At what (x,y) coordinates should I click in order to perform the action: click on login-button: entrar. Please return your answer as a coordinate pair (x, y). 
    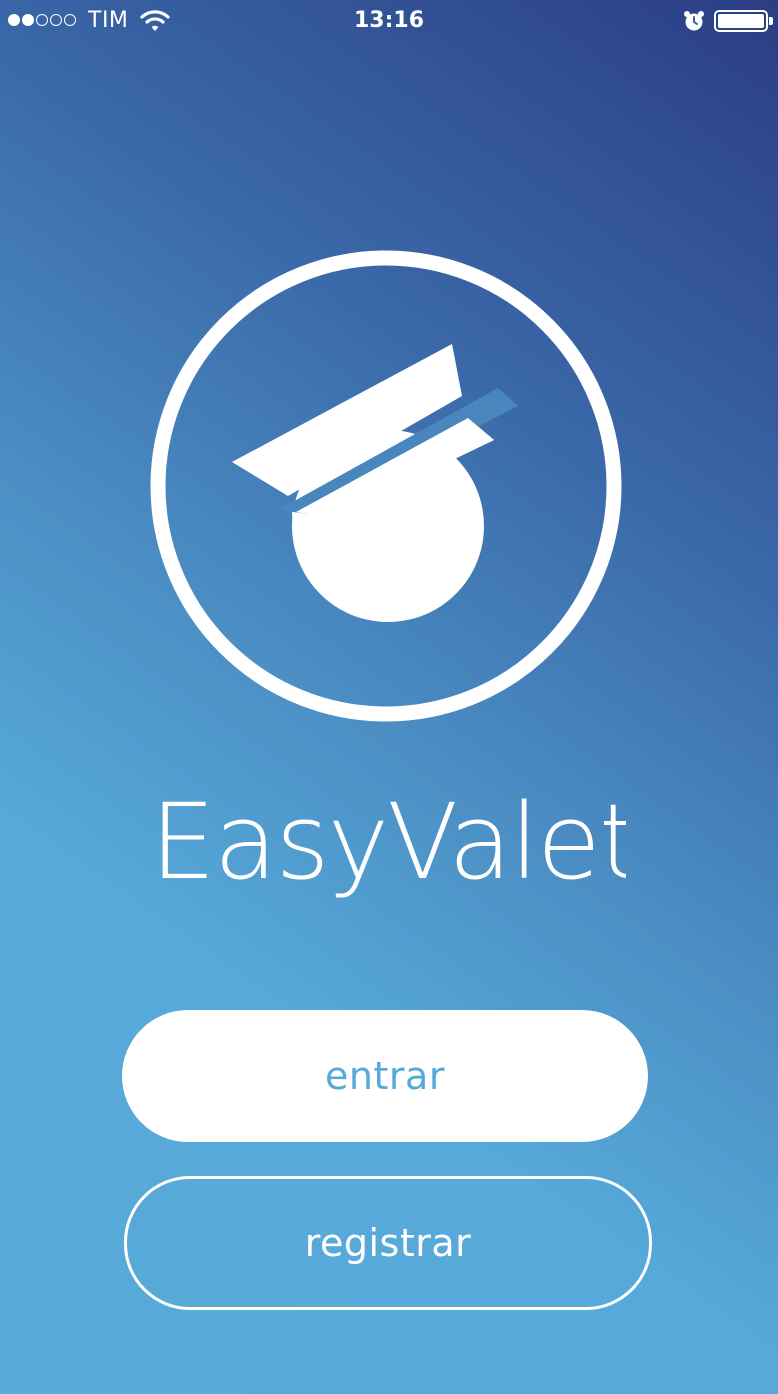
    Looking at the image, I should click on (385, 1076).